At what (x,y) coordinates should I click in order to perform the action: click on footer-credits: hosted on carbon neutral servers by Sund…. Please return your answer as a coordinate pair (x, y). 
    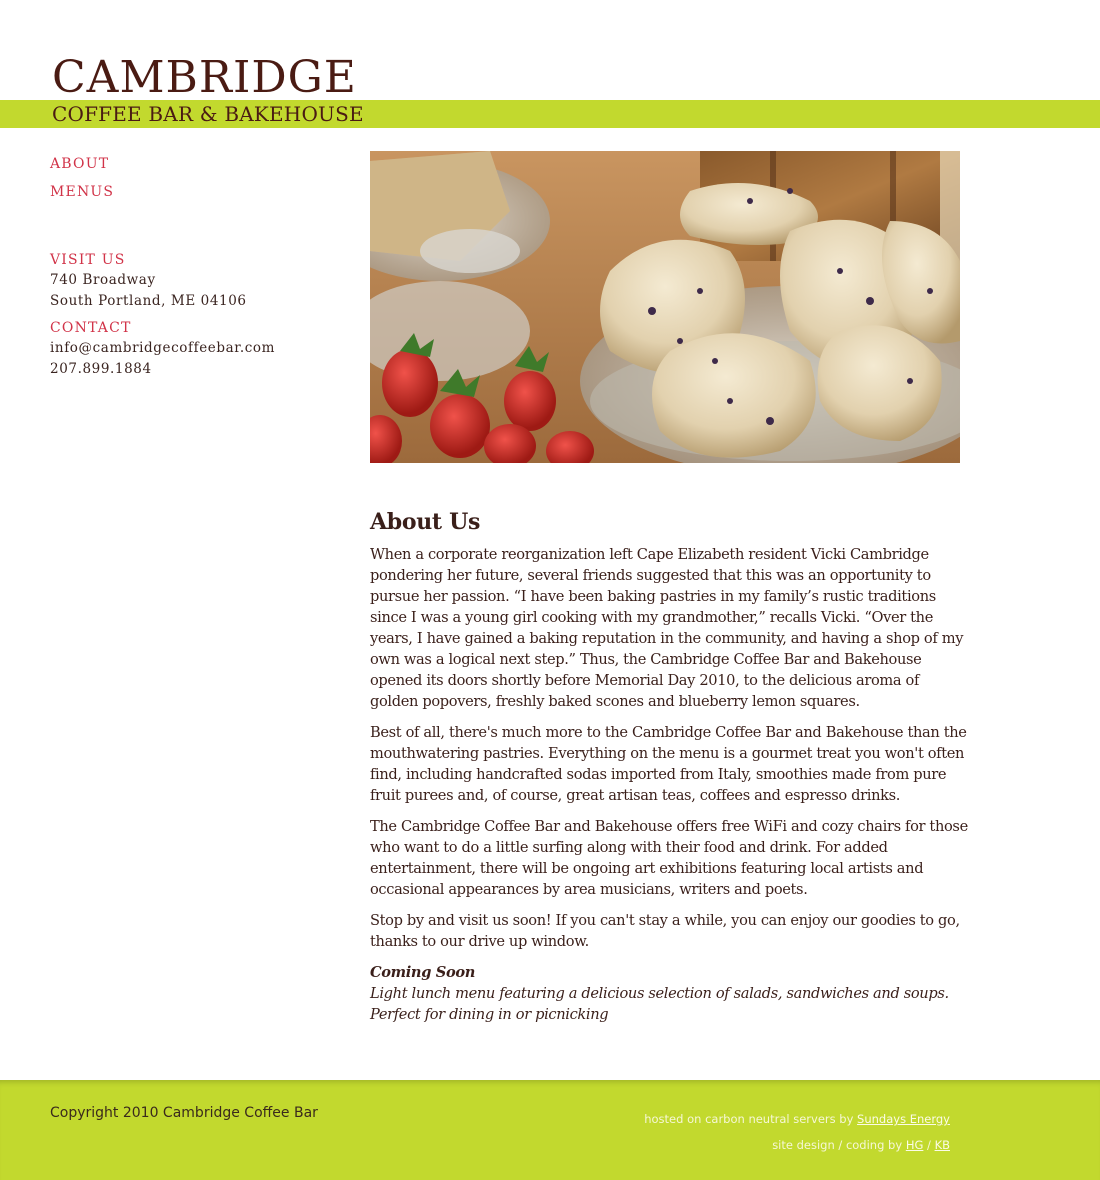
    Looking at the image, I should click on (797, 1132).